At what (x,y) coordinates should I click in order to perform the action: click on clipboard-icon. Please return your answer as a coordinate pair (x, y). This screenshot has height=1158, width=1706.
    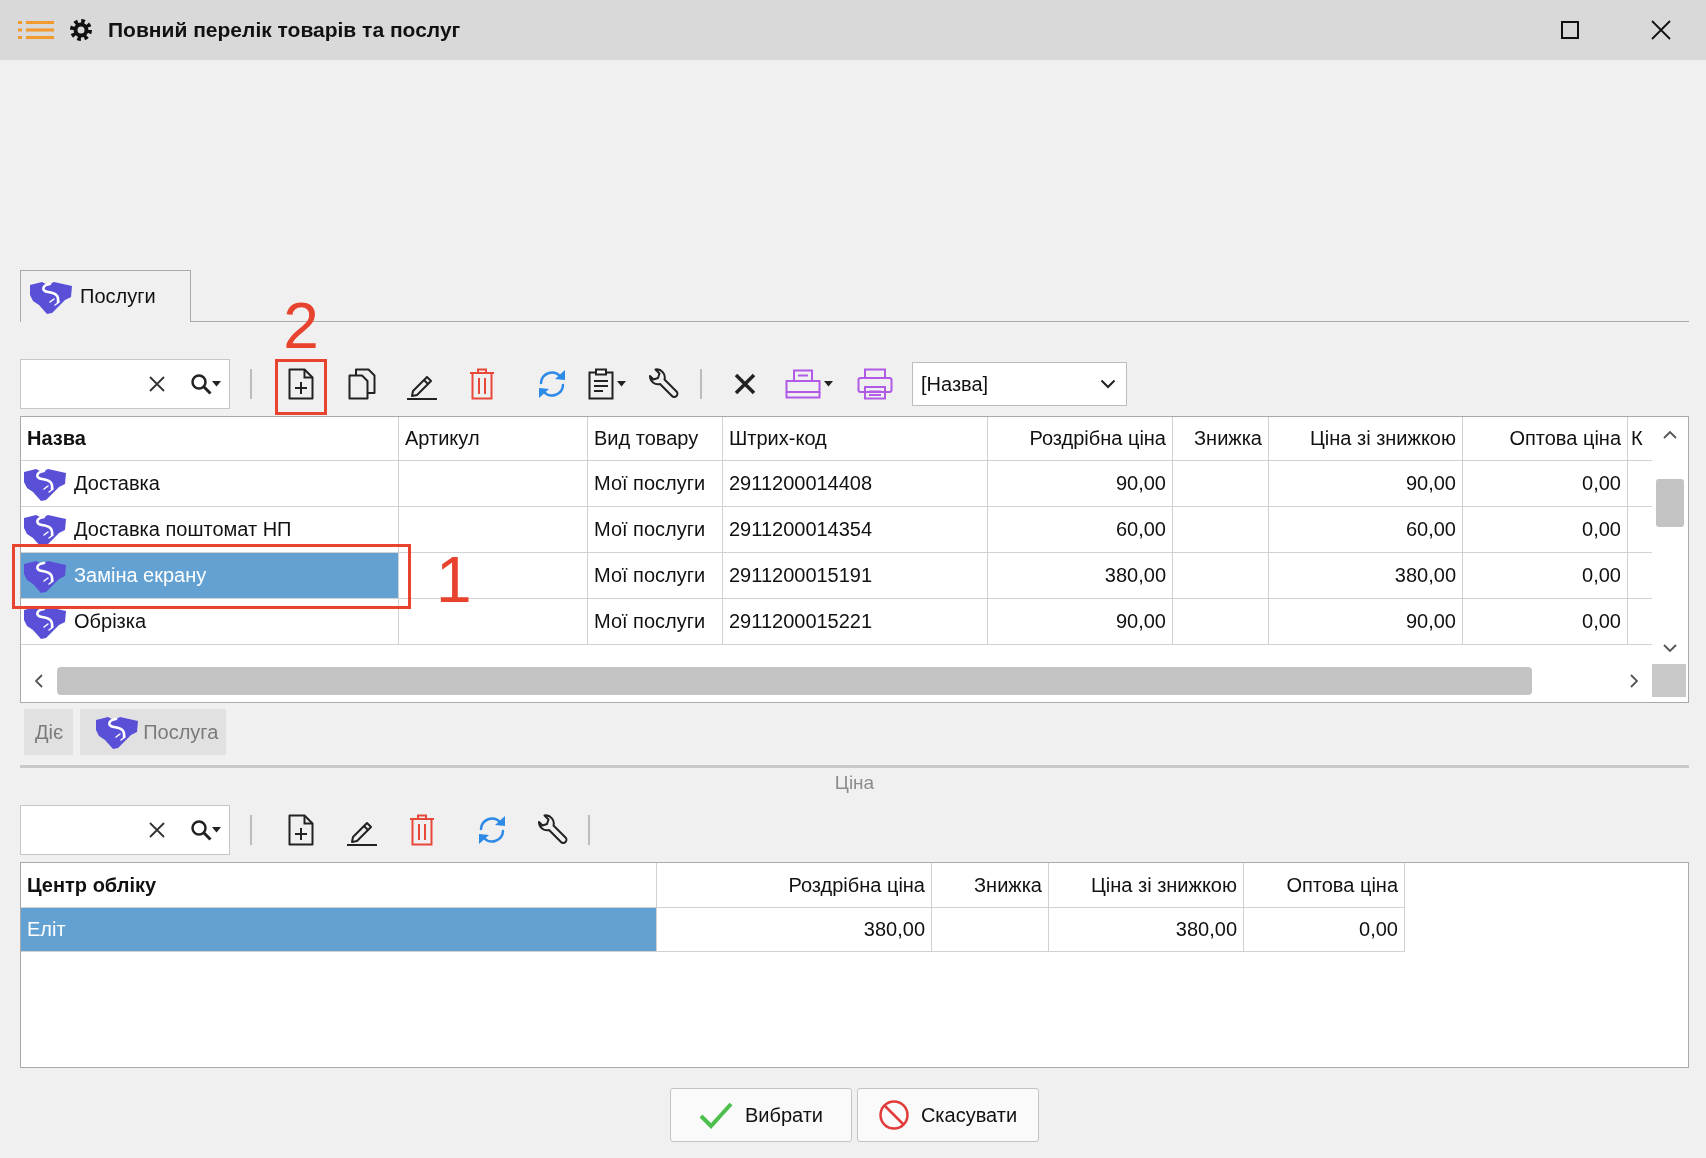
    Looking at the image, I should click on (601, 384).